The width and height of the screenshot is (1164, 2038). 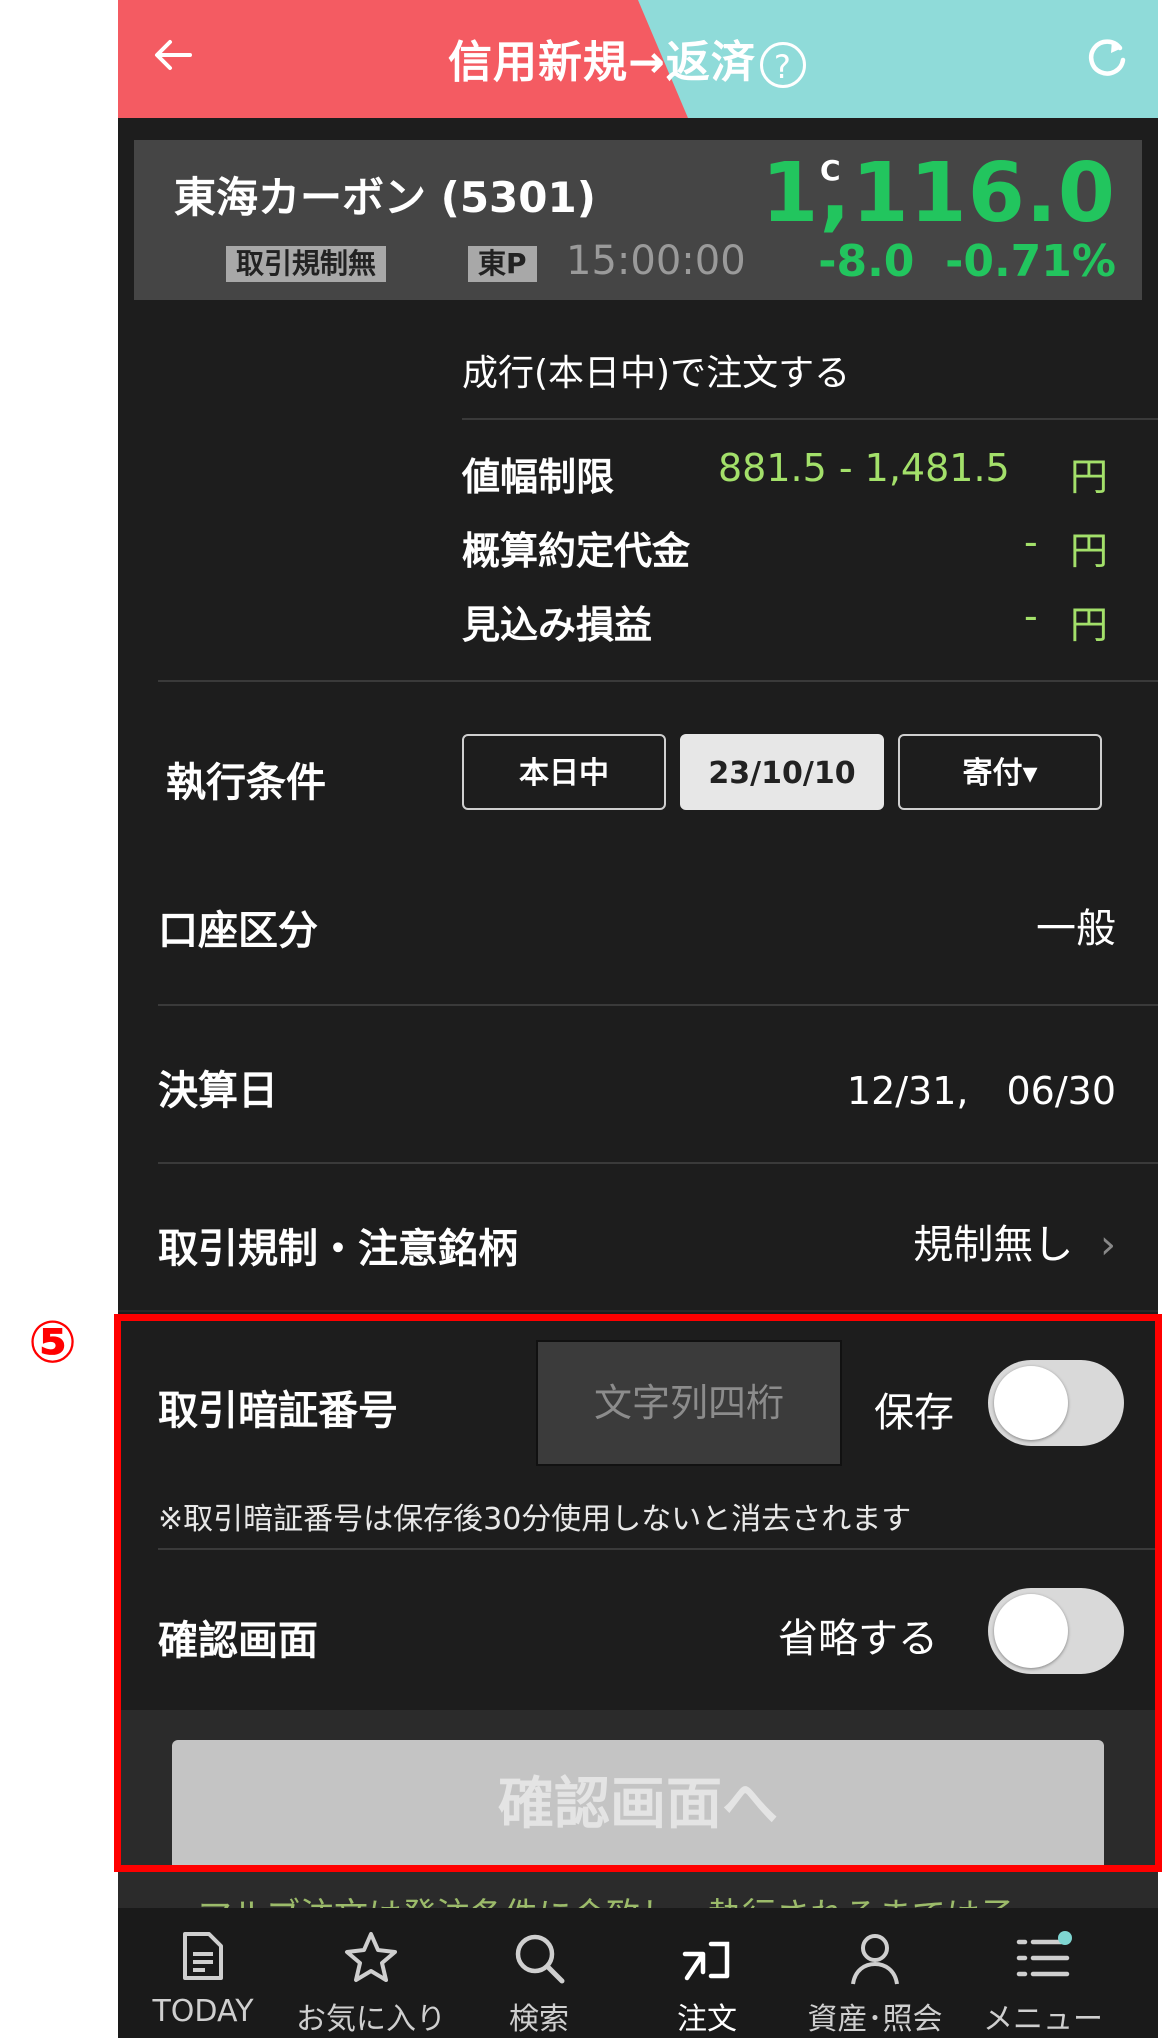 I want to click on person-icon, so click(x=875, y=1959).